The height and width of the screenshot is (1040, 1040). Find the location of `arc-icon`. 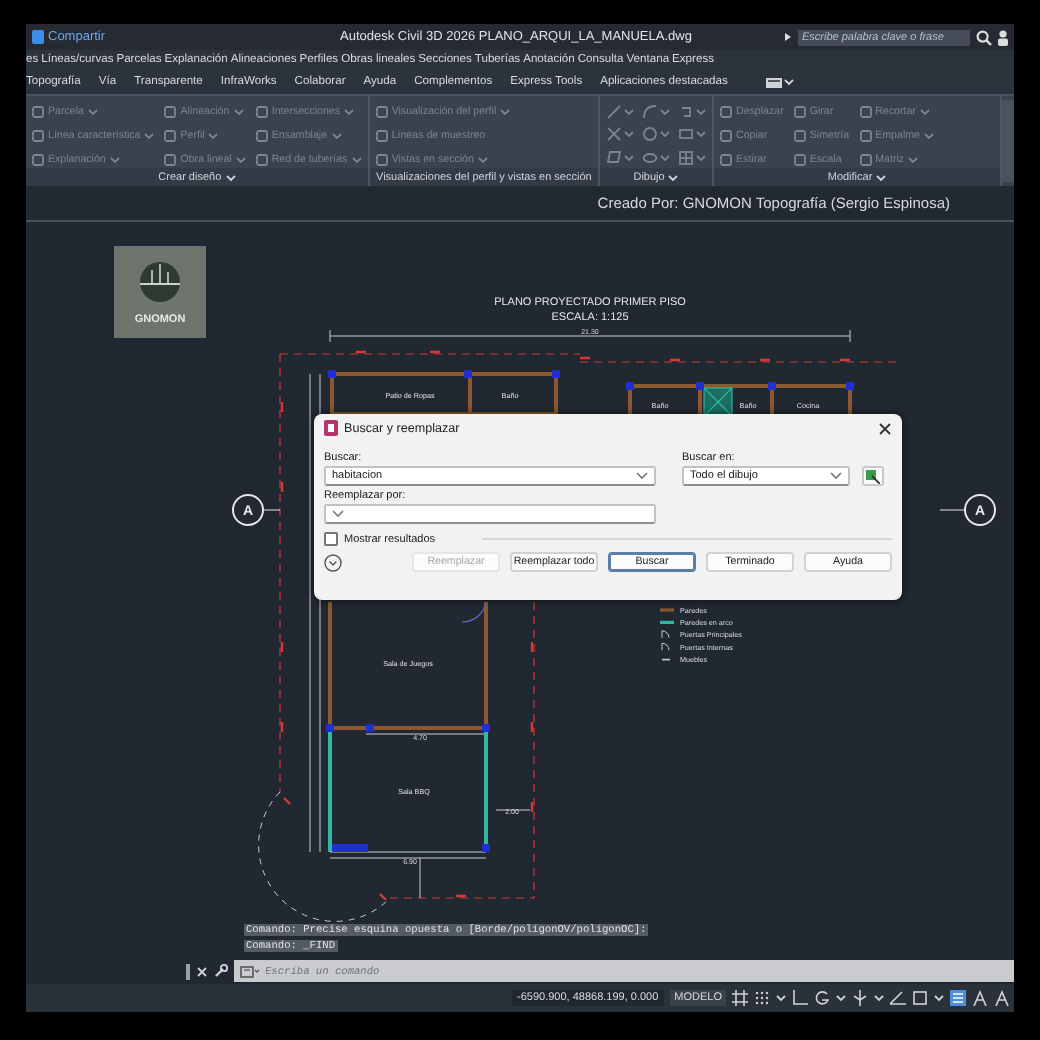

arc-icon is located at coordinates (650, 111).